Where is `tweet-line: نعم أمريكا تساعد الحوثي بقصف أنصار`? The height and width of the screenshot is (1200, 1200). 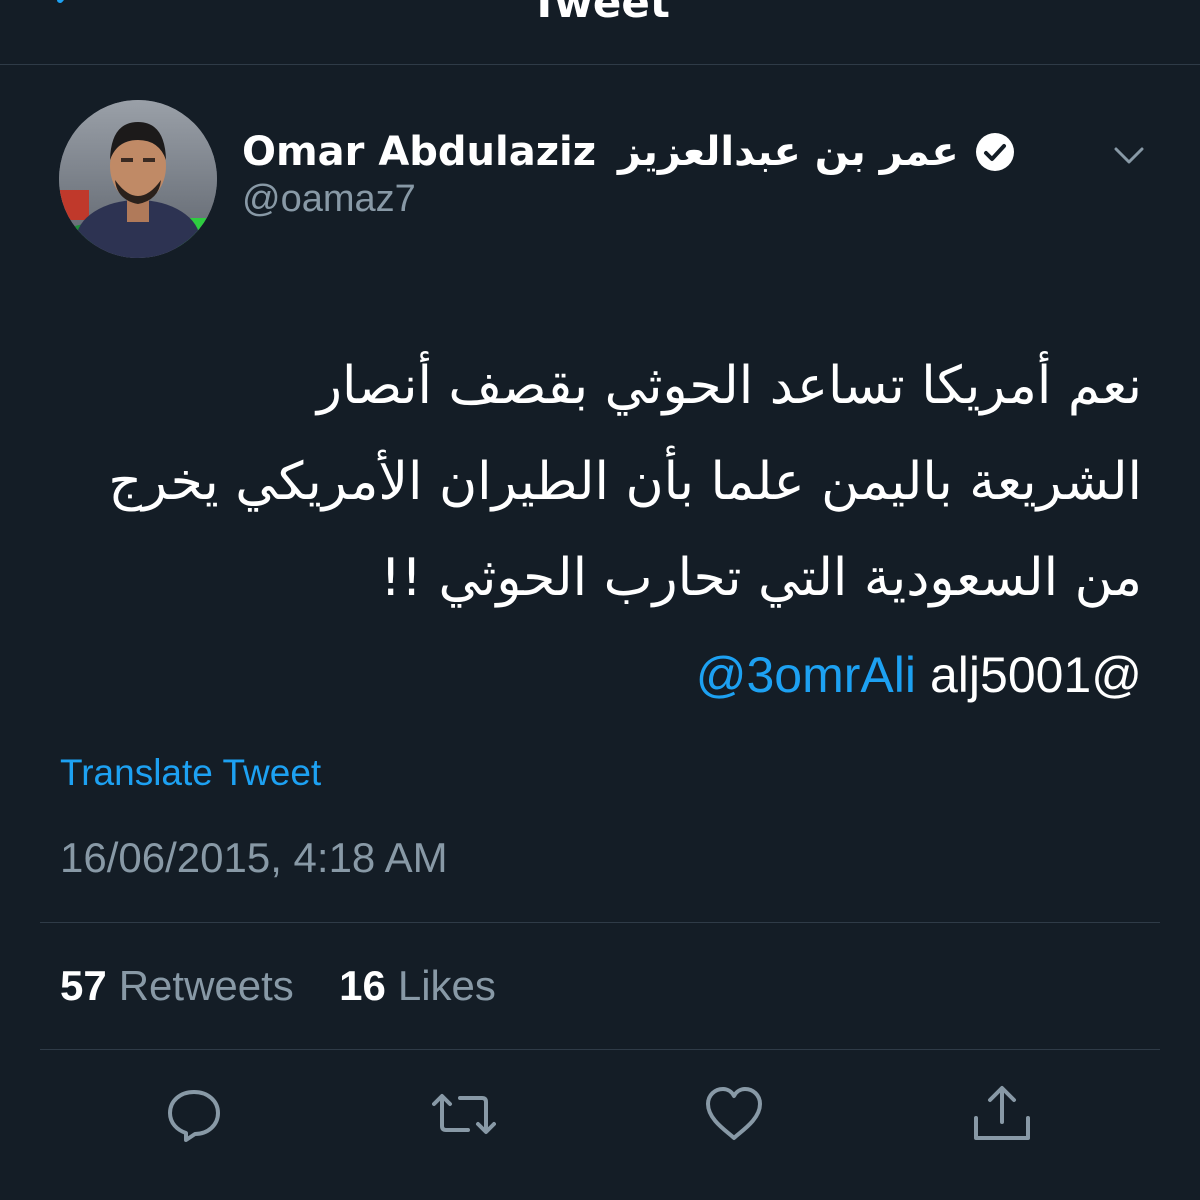
tweet-line: نعم أمريكا تساعد الحوثي بقصف أنصار is located at coordinates (729, 386).